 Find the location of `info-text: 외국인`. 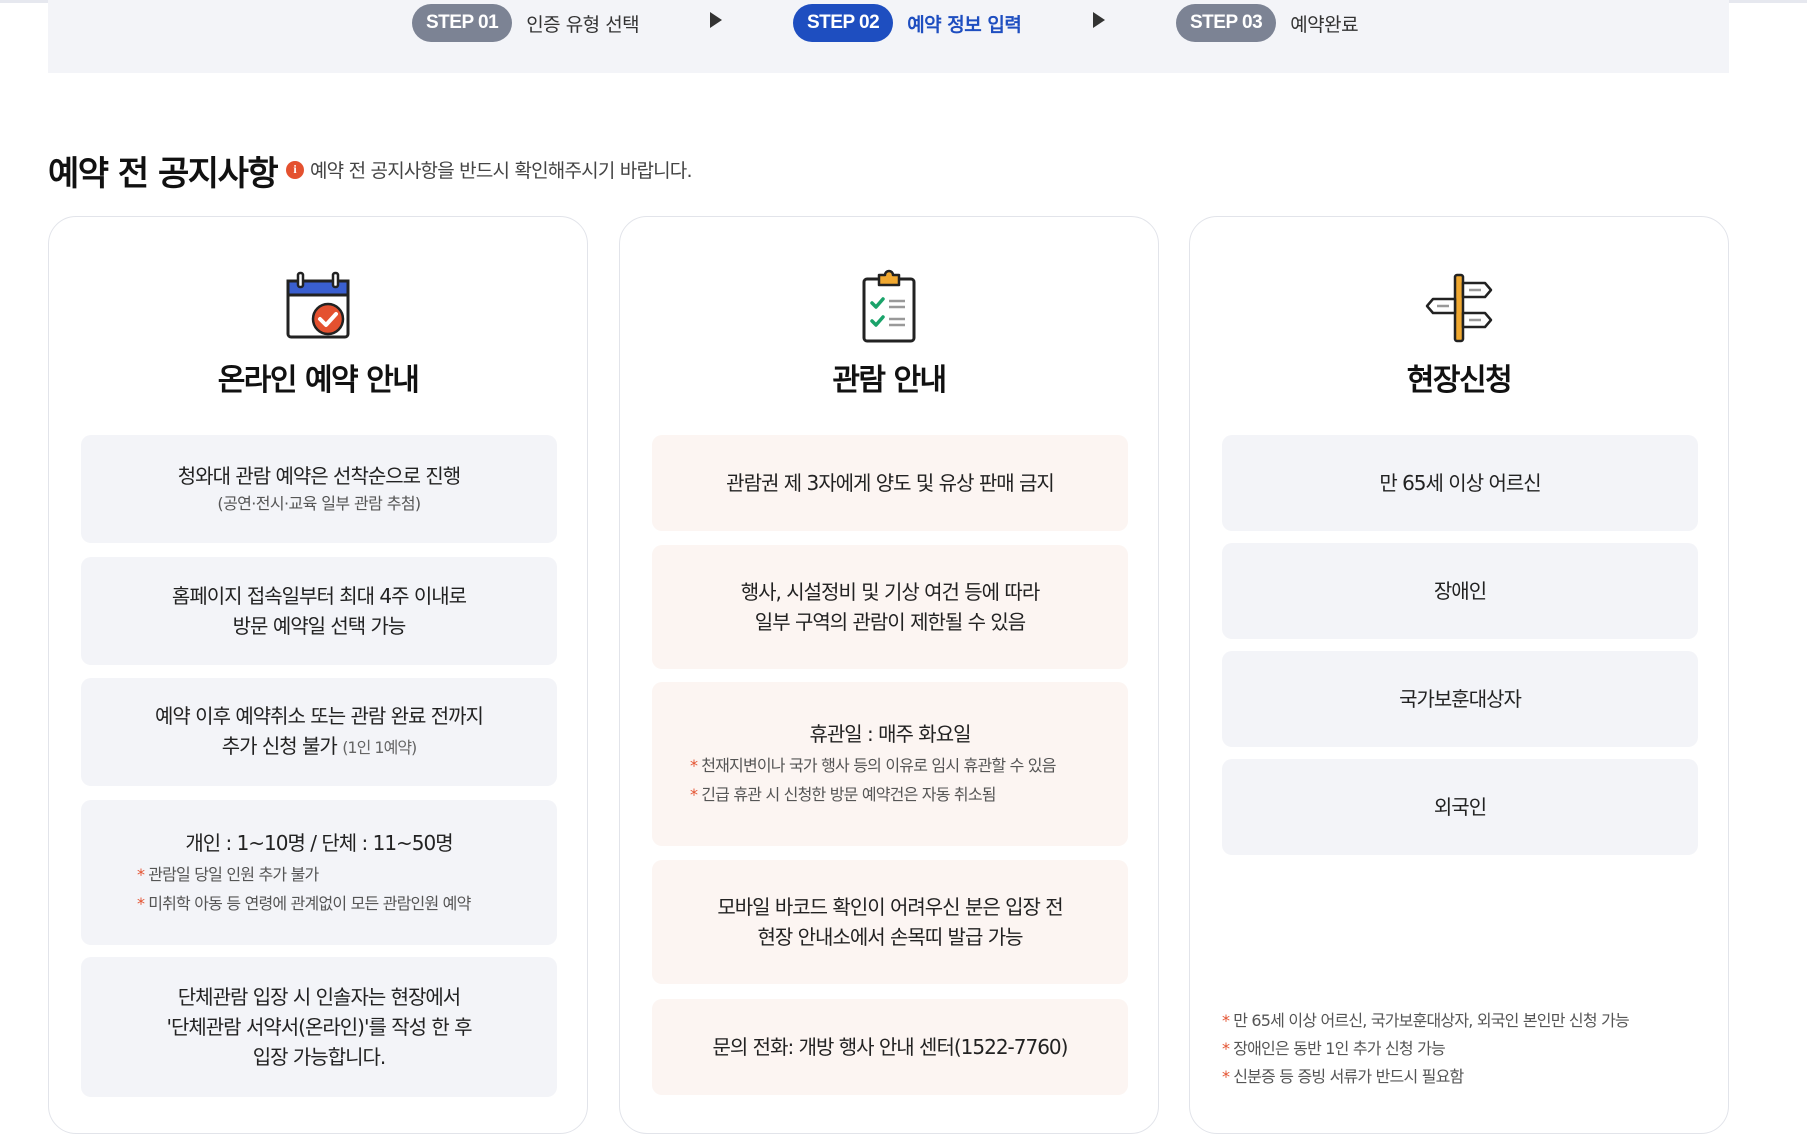

info-text: 외국인 is located at coordinates (1460, 807).